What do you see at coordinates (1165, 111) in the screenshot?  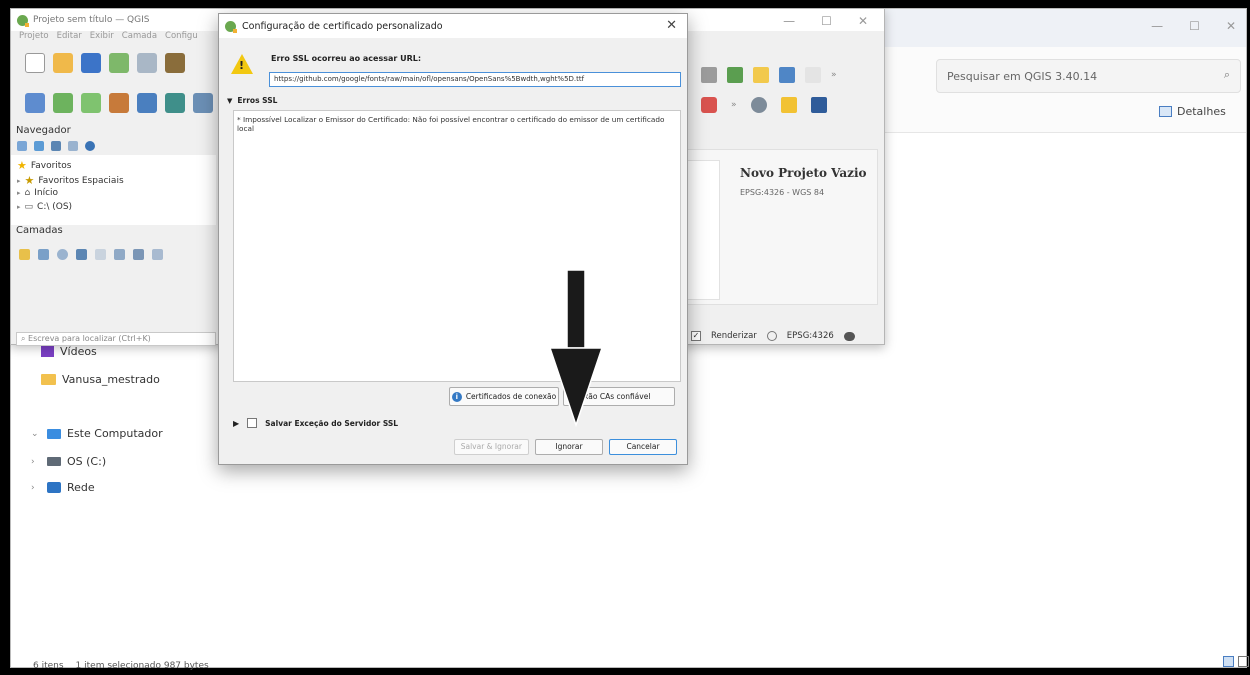 I see `details-pane-icon` at bounding box center [1165, 111].